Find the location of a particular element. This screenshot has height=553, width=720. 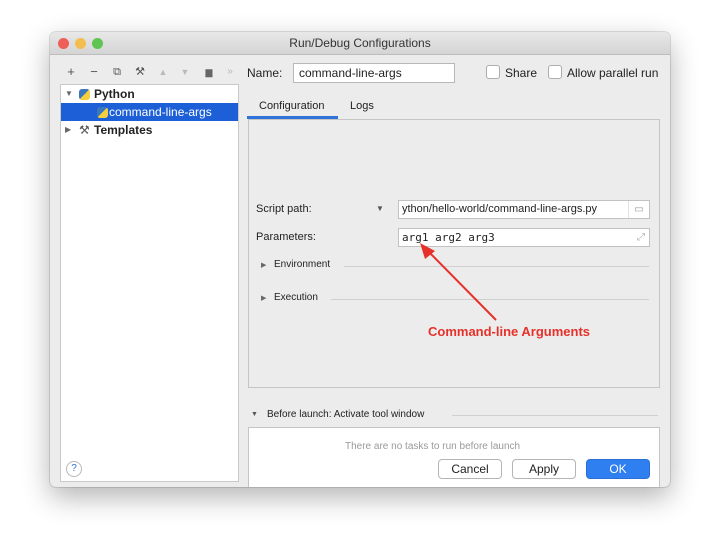

name-label: Name: is located at coordinates (265, 73).